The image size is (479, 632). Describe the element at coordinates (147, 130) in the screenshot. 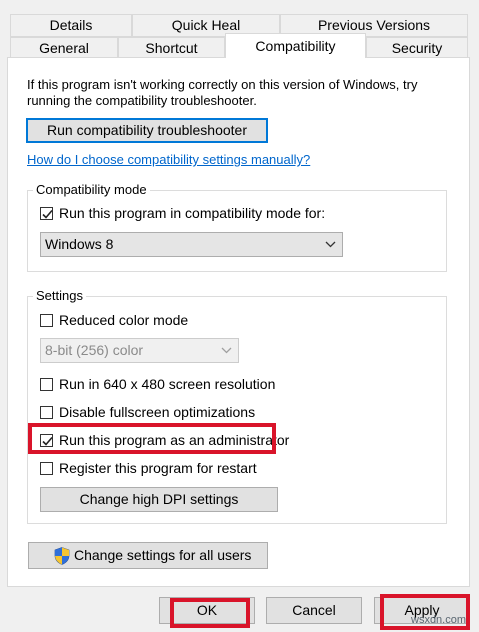

I see `run-troubleshooter-button: Run compatibility troubleshooter` at that location.